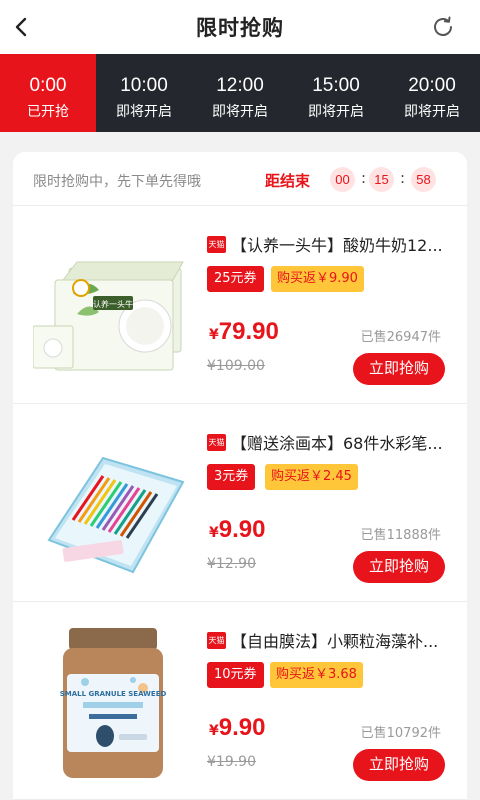  What do you see at coordinates (381, 179) in the screenshot?
I see `countdown-minutes: 15` at bounding box center [381, 179].